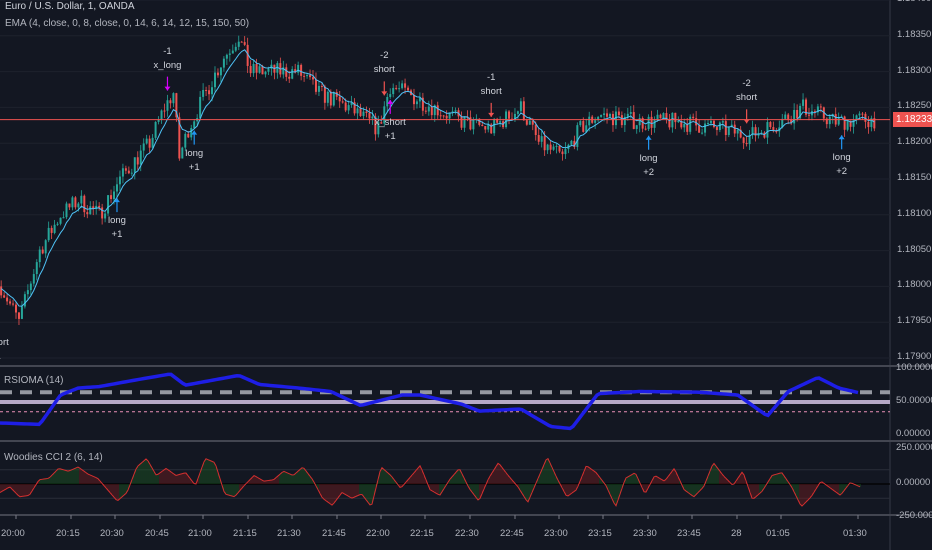  What do you see at coordinates (556, 533) in the screenshot?
I see `time-axis-label: 23:00` at bounding box center [556, 533].